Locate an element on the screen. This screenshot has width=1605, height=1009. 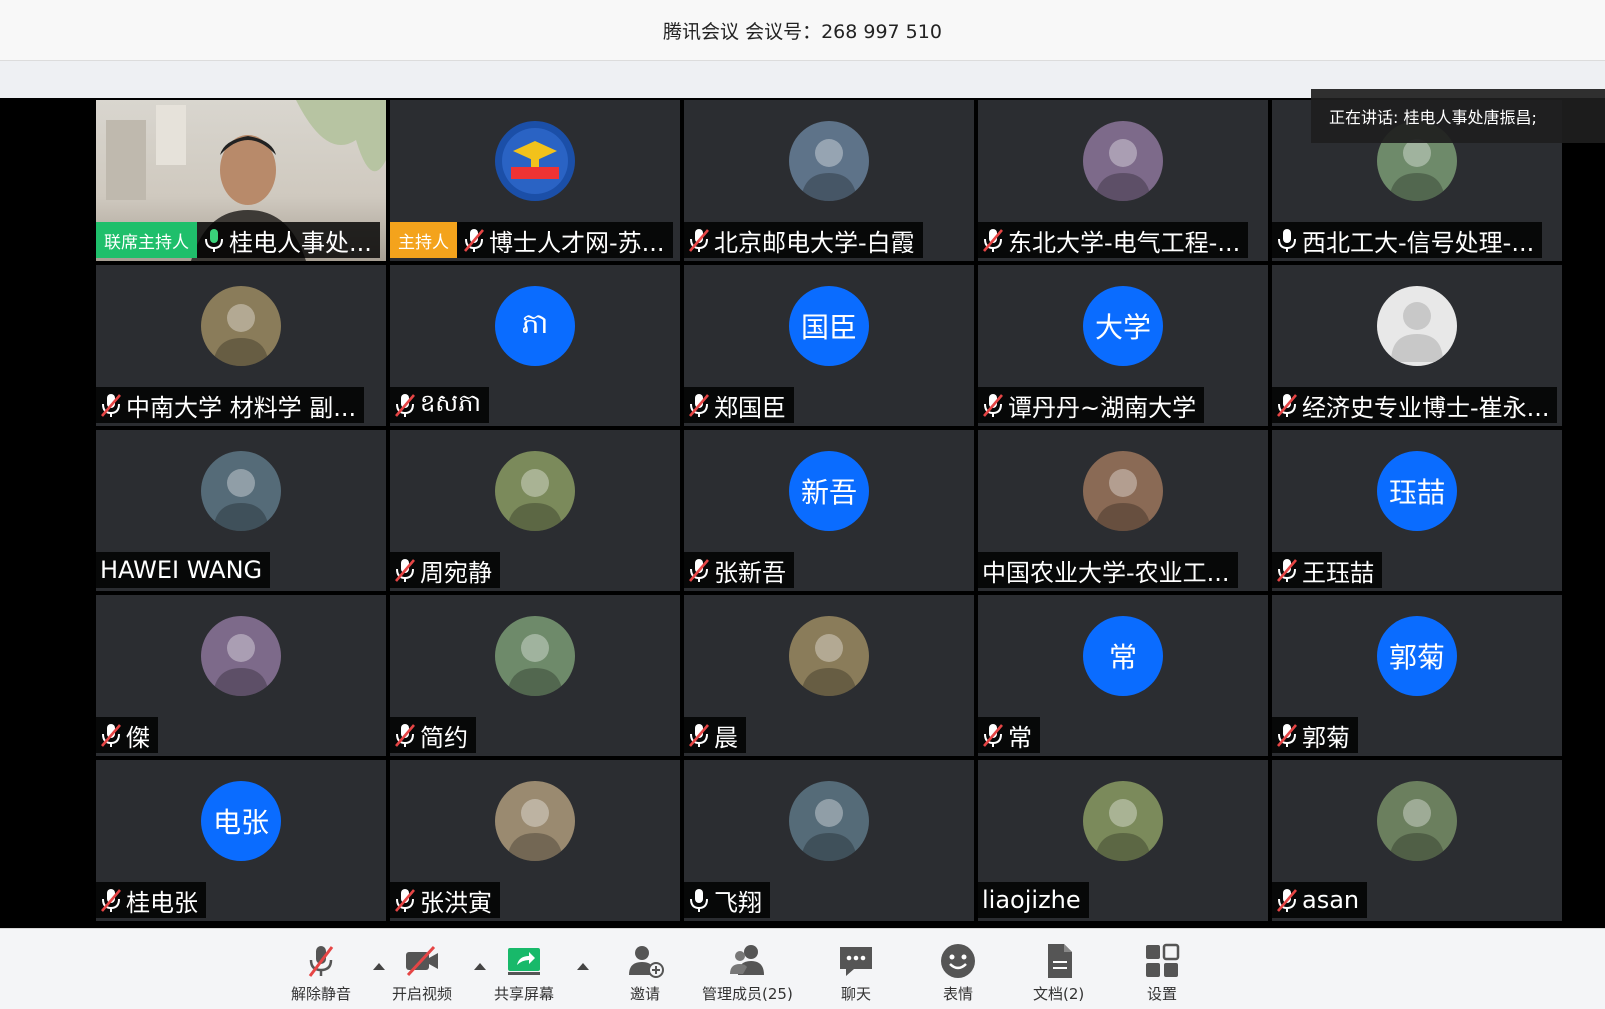
start-video-label: 开启视频 is located at coordinates (422, 994).